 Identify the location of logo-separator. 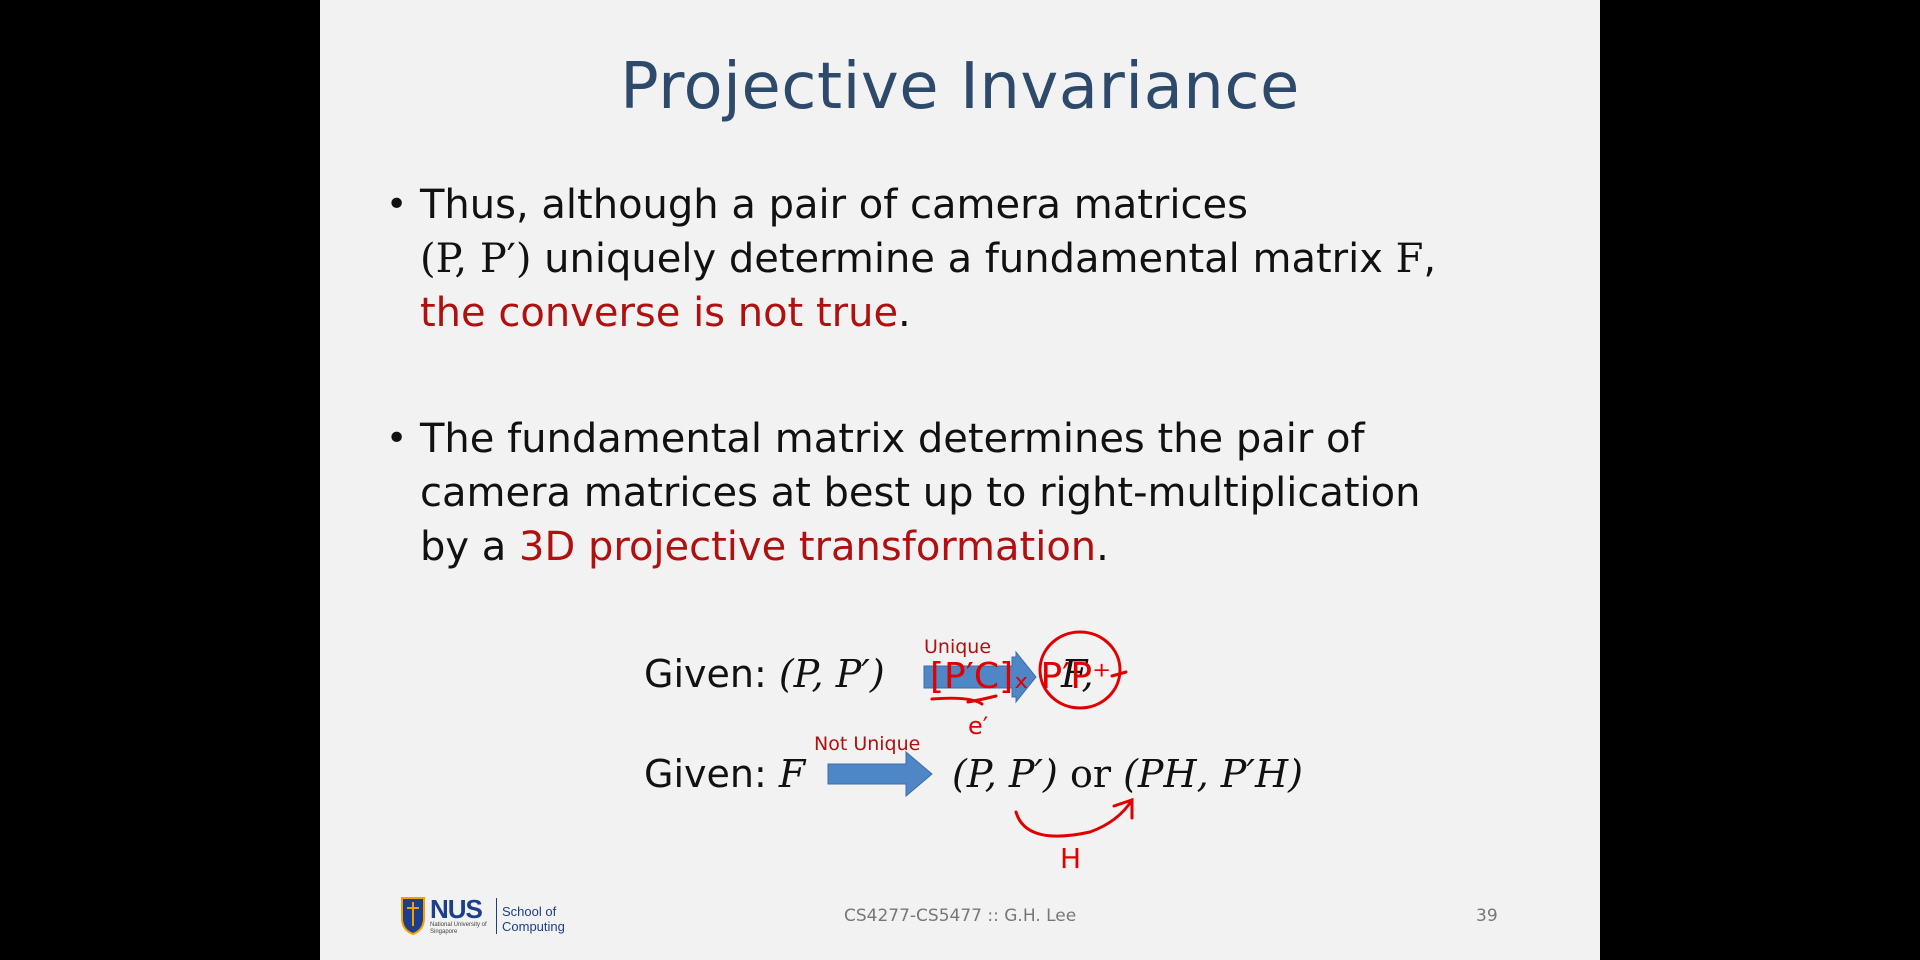
(496, 916).